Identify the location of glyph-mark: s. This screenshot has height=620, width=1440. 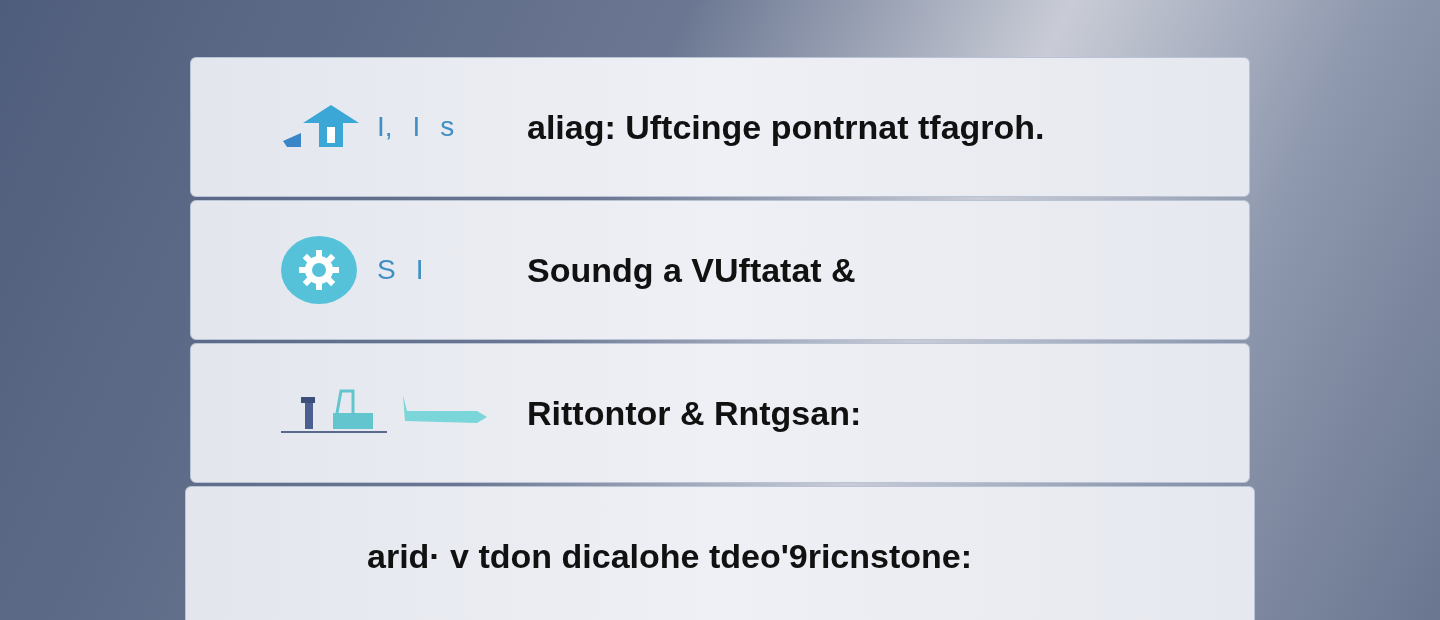
(447, 127).